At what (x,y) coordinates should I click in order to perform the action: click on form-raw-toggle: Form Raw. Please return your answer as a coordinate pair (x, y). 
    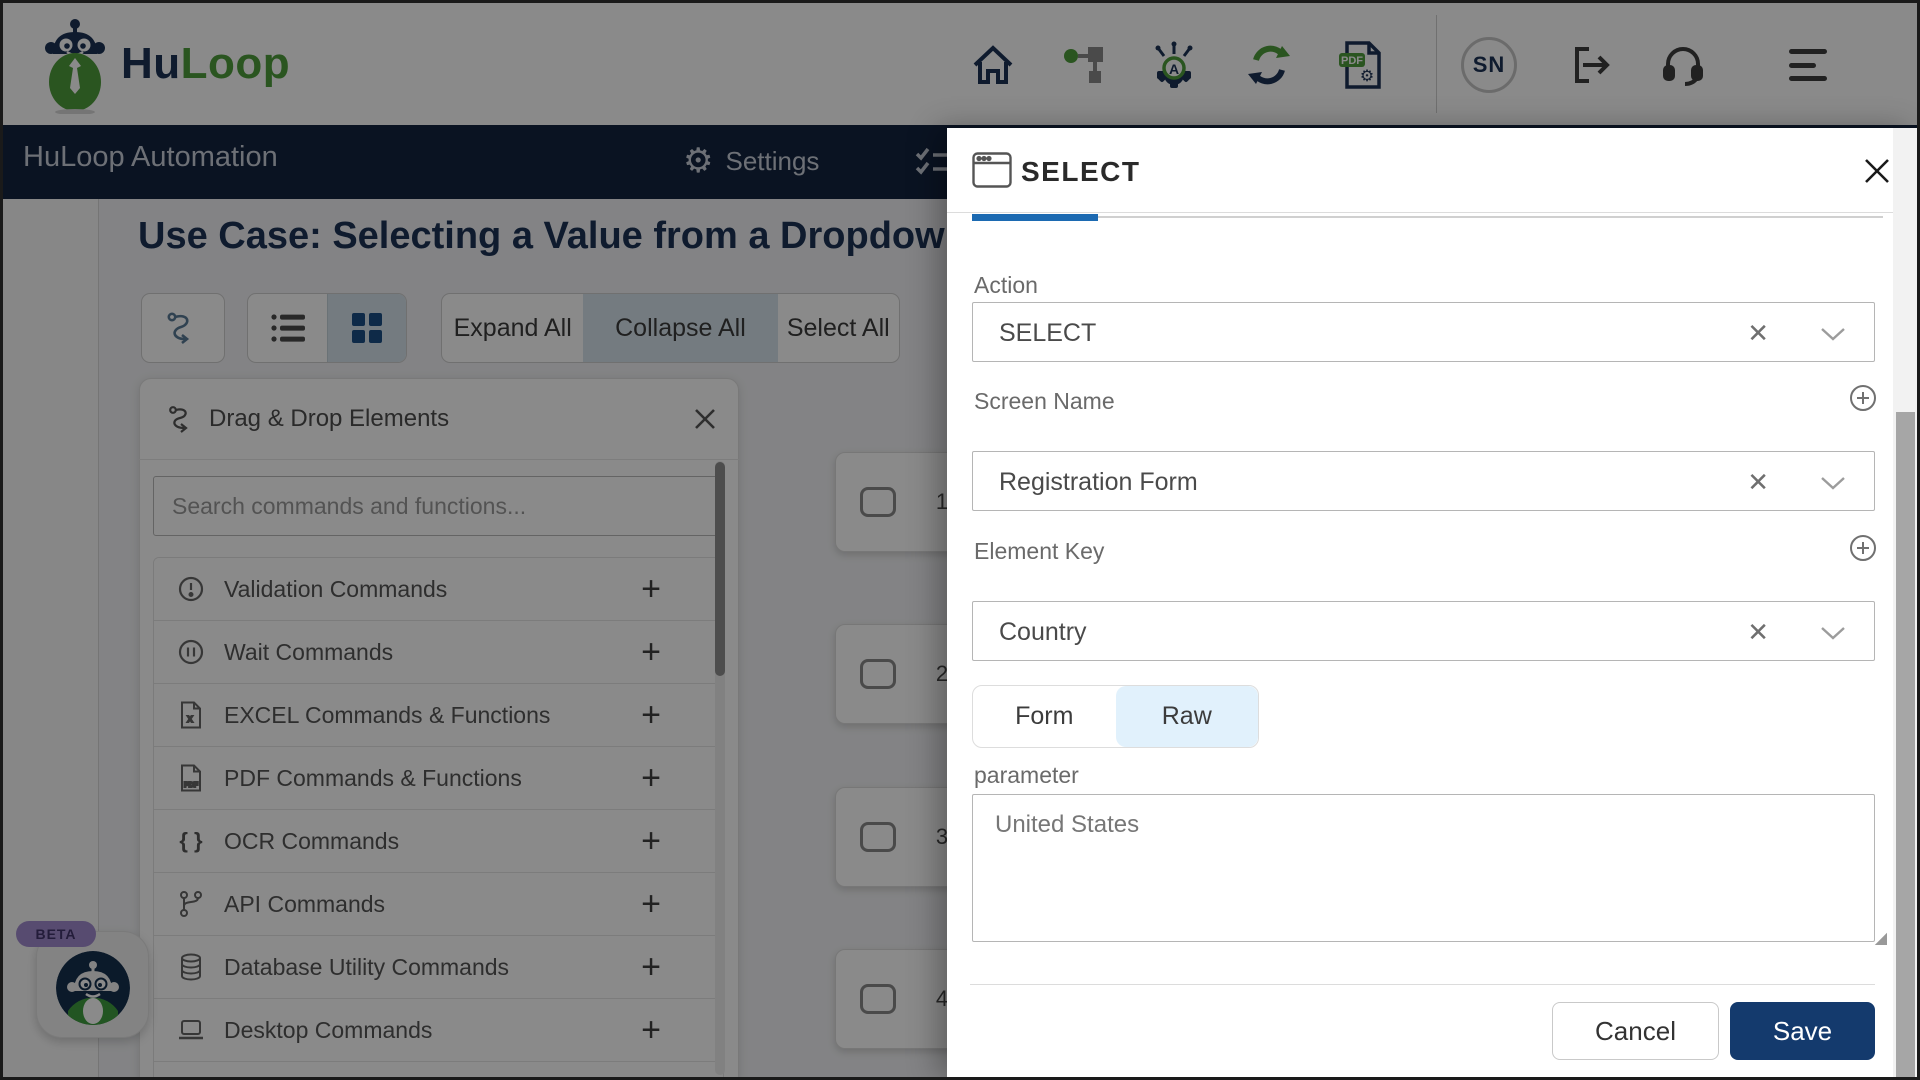
    Looking at the image, I should click on (1115, 716).